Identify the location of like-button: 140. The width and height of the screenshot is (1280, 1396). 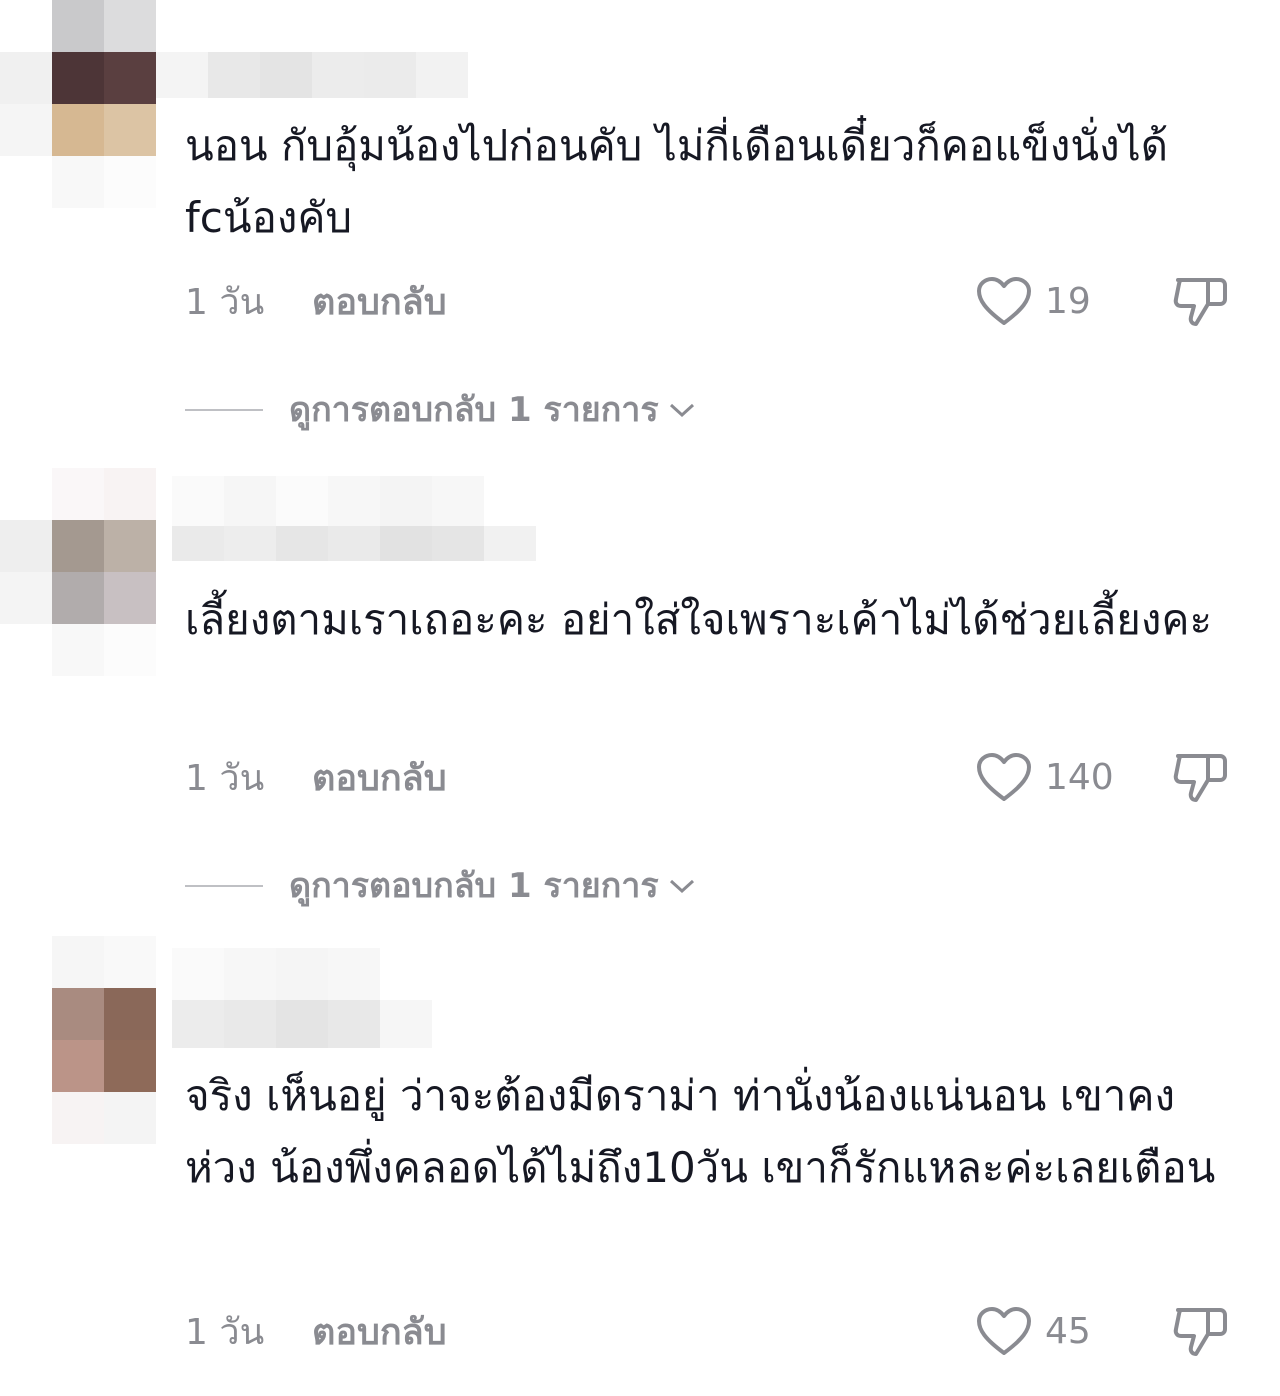
(1044, 778).